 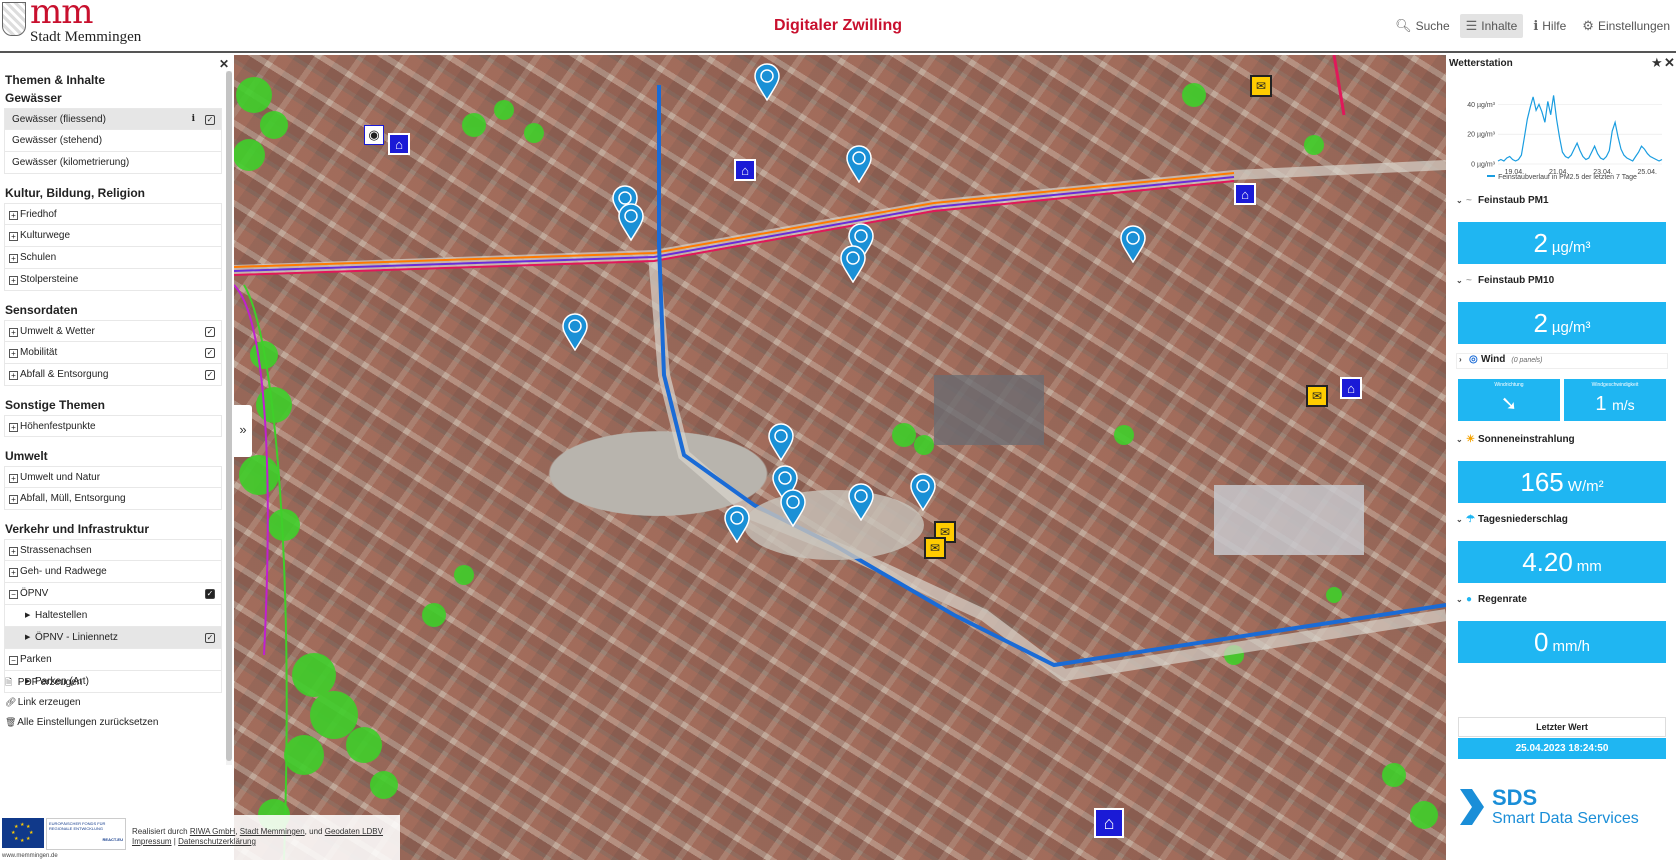 I want to click on help-button: i Hilfe, so click(x=1549, y=26).